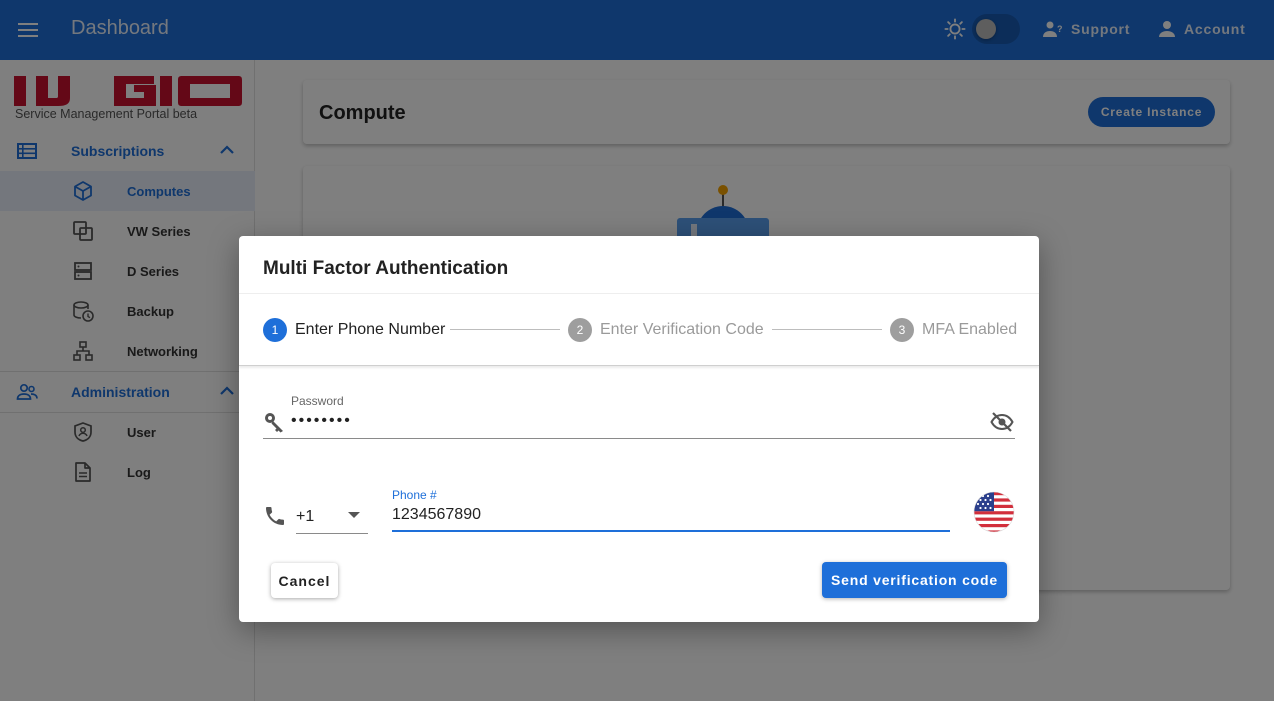 The width and height of the screenshot is (1274, 701). What do you see at coordinates (275, 516) in the screenshot?
I see `phone-icon` at bounding box center [275, 516].